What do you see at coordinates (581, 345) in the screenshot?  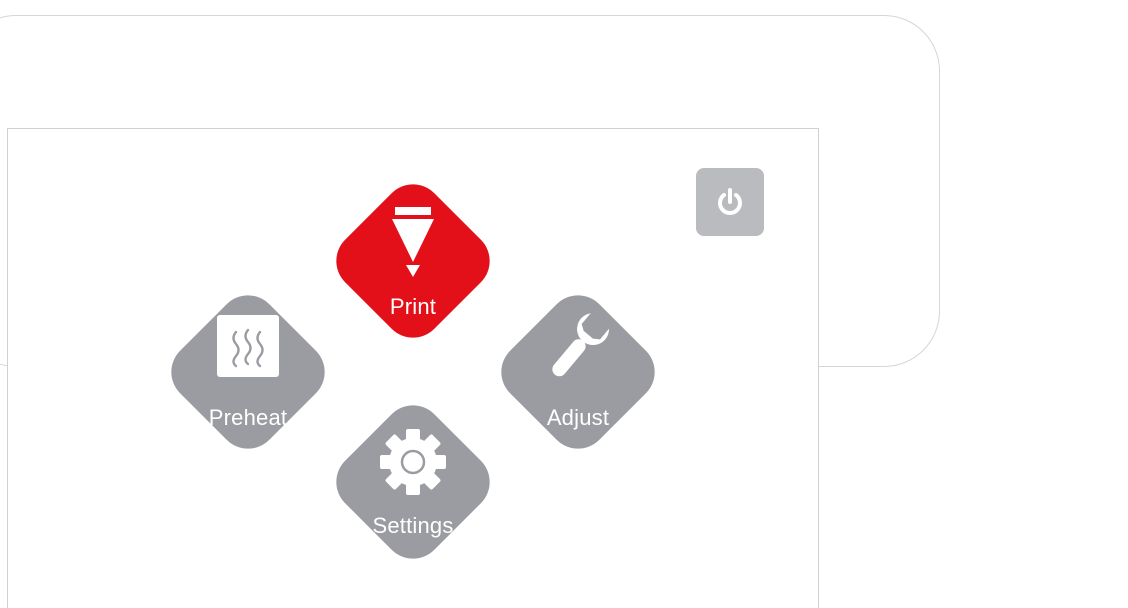 I see `wrench-icon` at bounding box center [581, 345].